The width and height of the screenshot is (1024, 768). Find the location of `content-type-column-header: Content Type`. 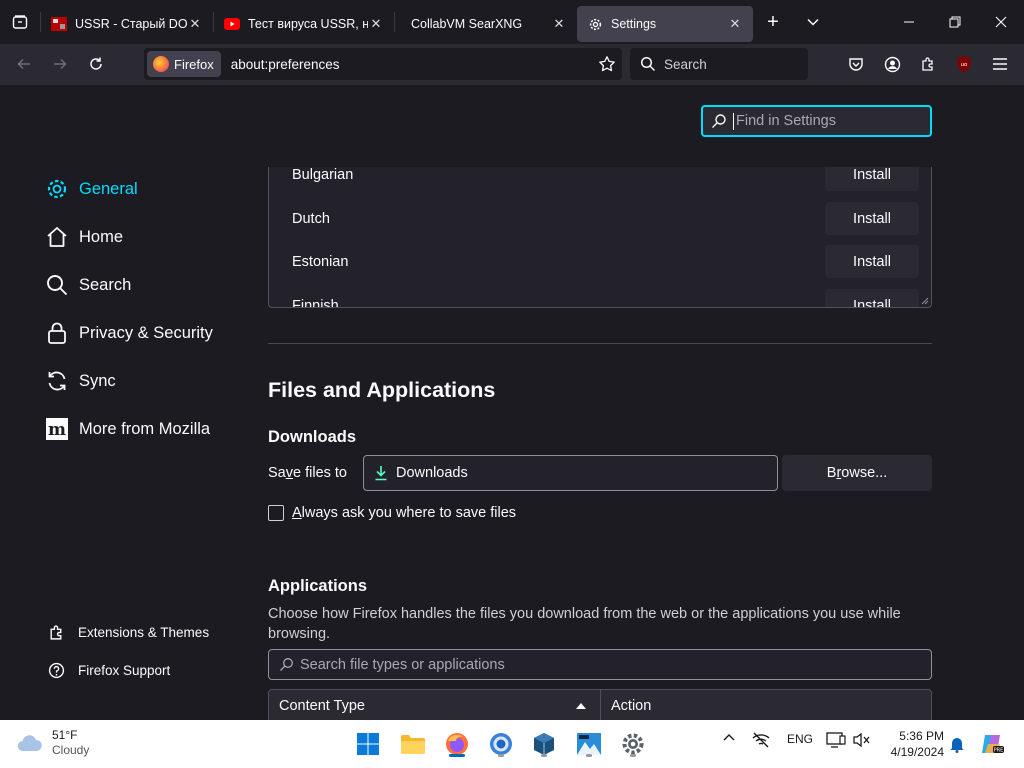

content-type-column-header: Content Type is located at coordinates (435, 705).